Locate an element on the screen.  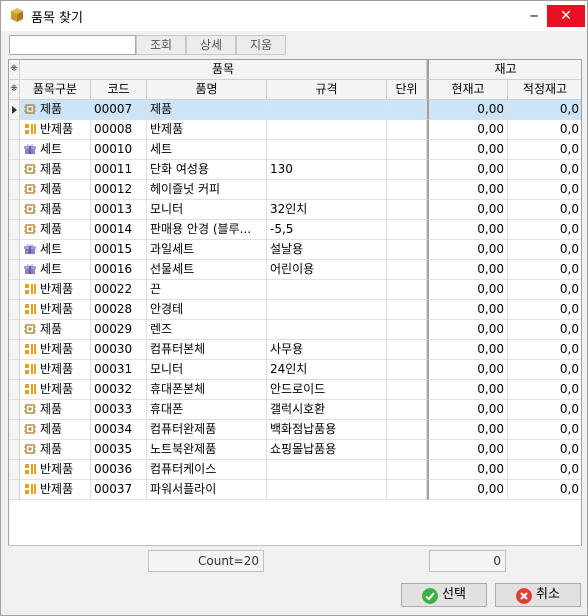
cell-spec: 갤럭시호환 is located at coordinates (327, 410).